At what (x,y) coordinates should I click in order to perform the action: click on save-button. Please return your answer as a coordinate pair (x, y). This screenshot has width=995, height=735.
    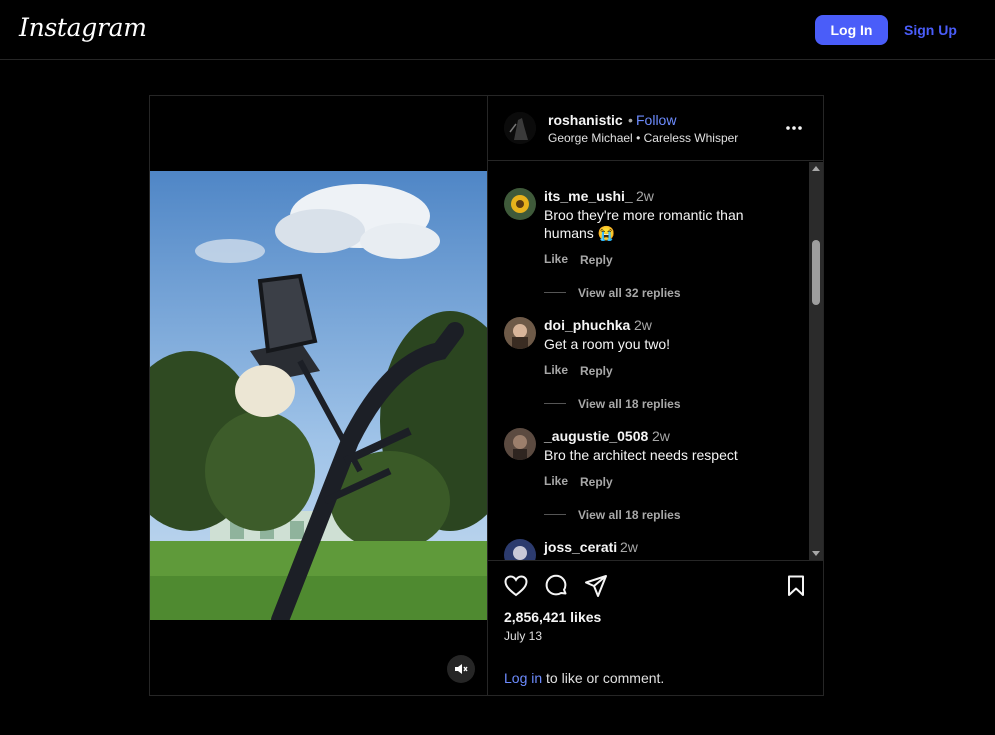
    Looking at the image, I should click on (796, 586).